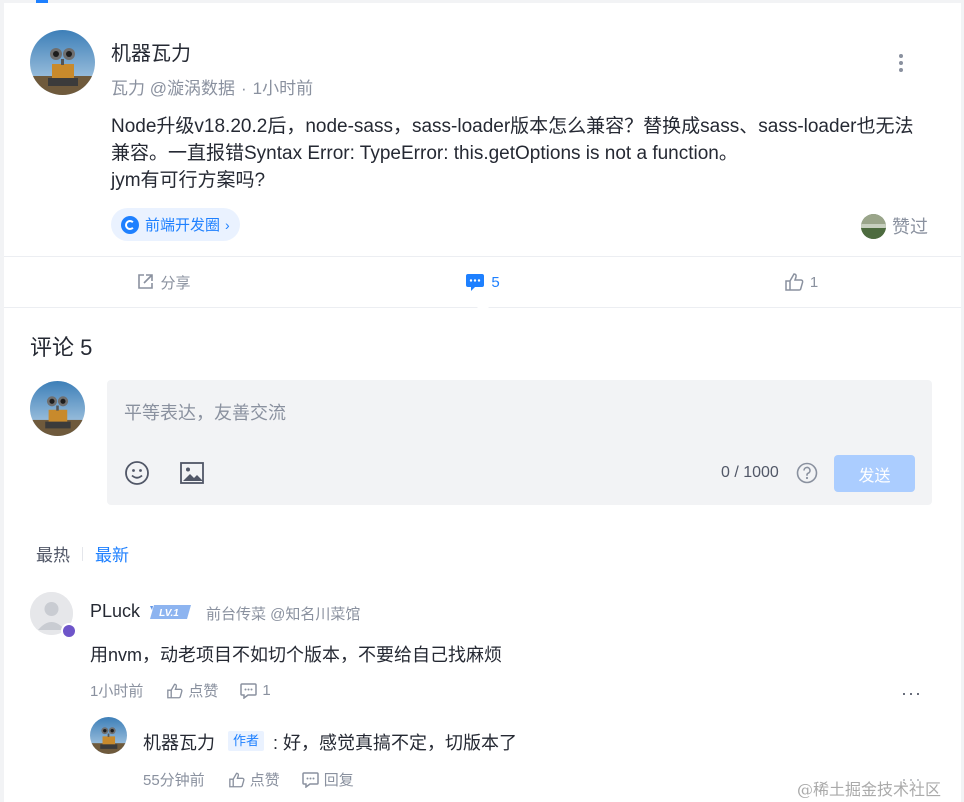 This screenshot has width=964, height=802. I want to click on liked-by: 赞过, so click(894, 226).